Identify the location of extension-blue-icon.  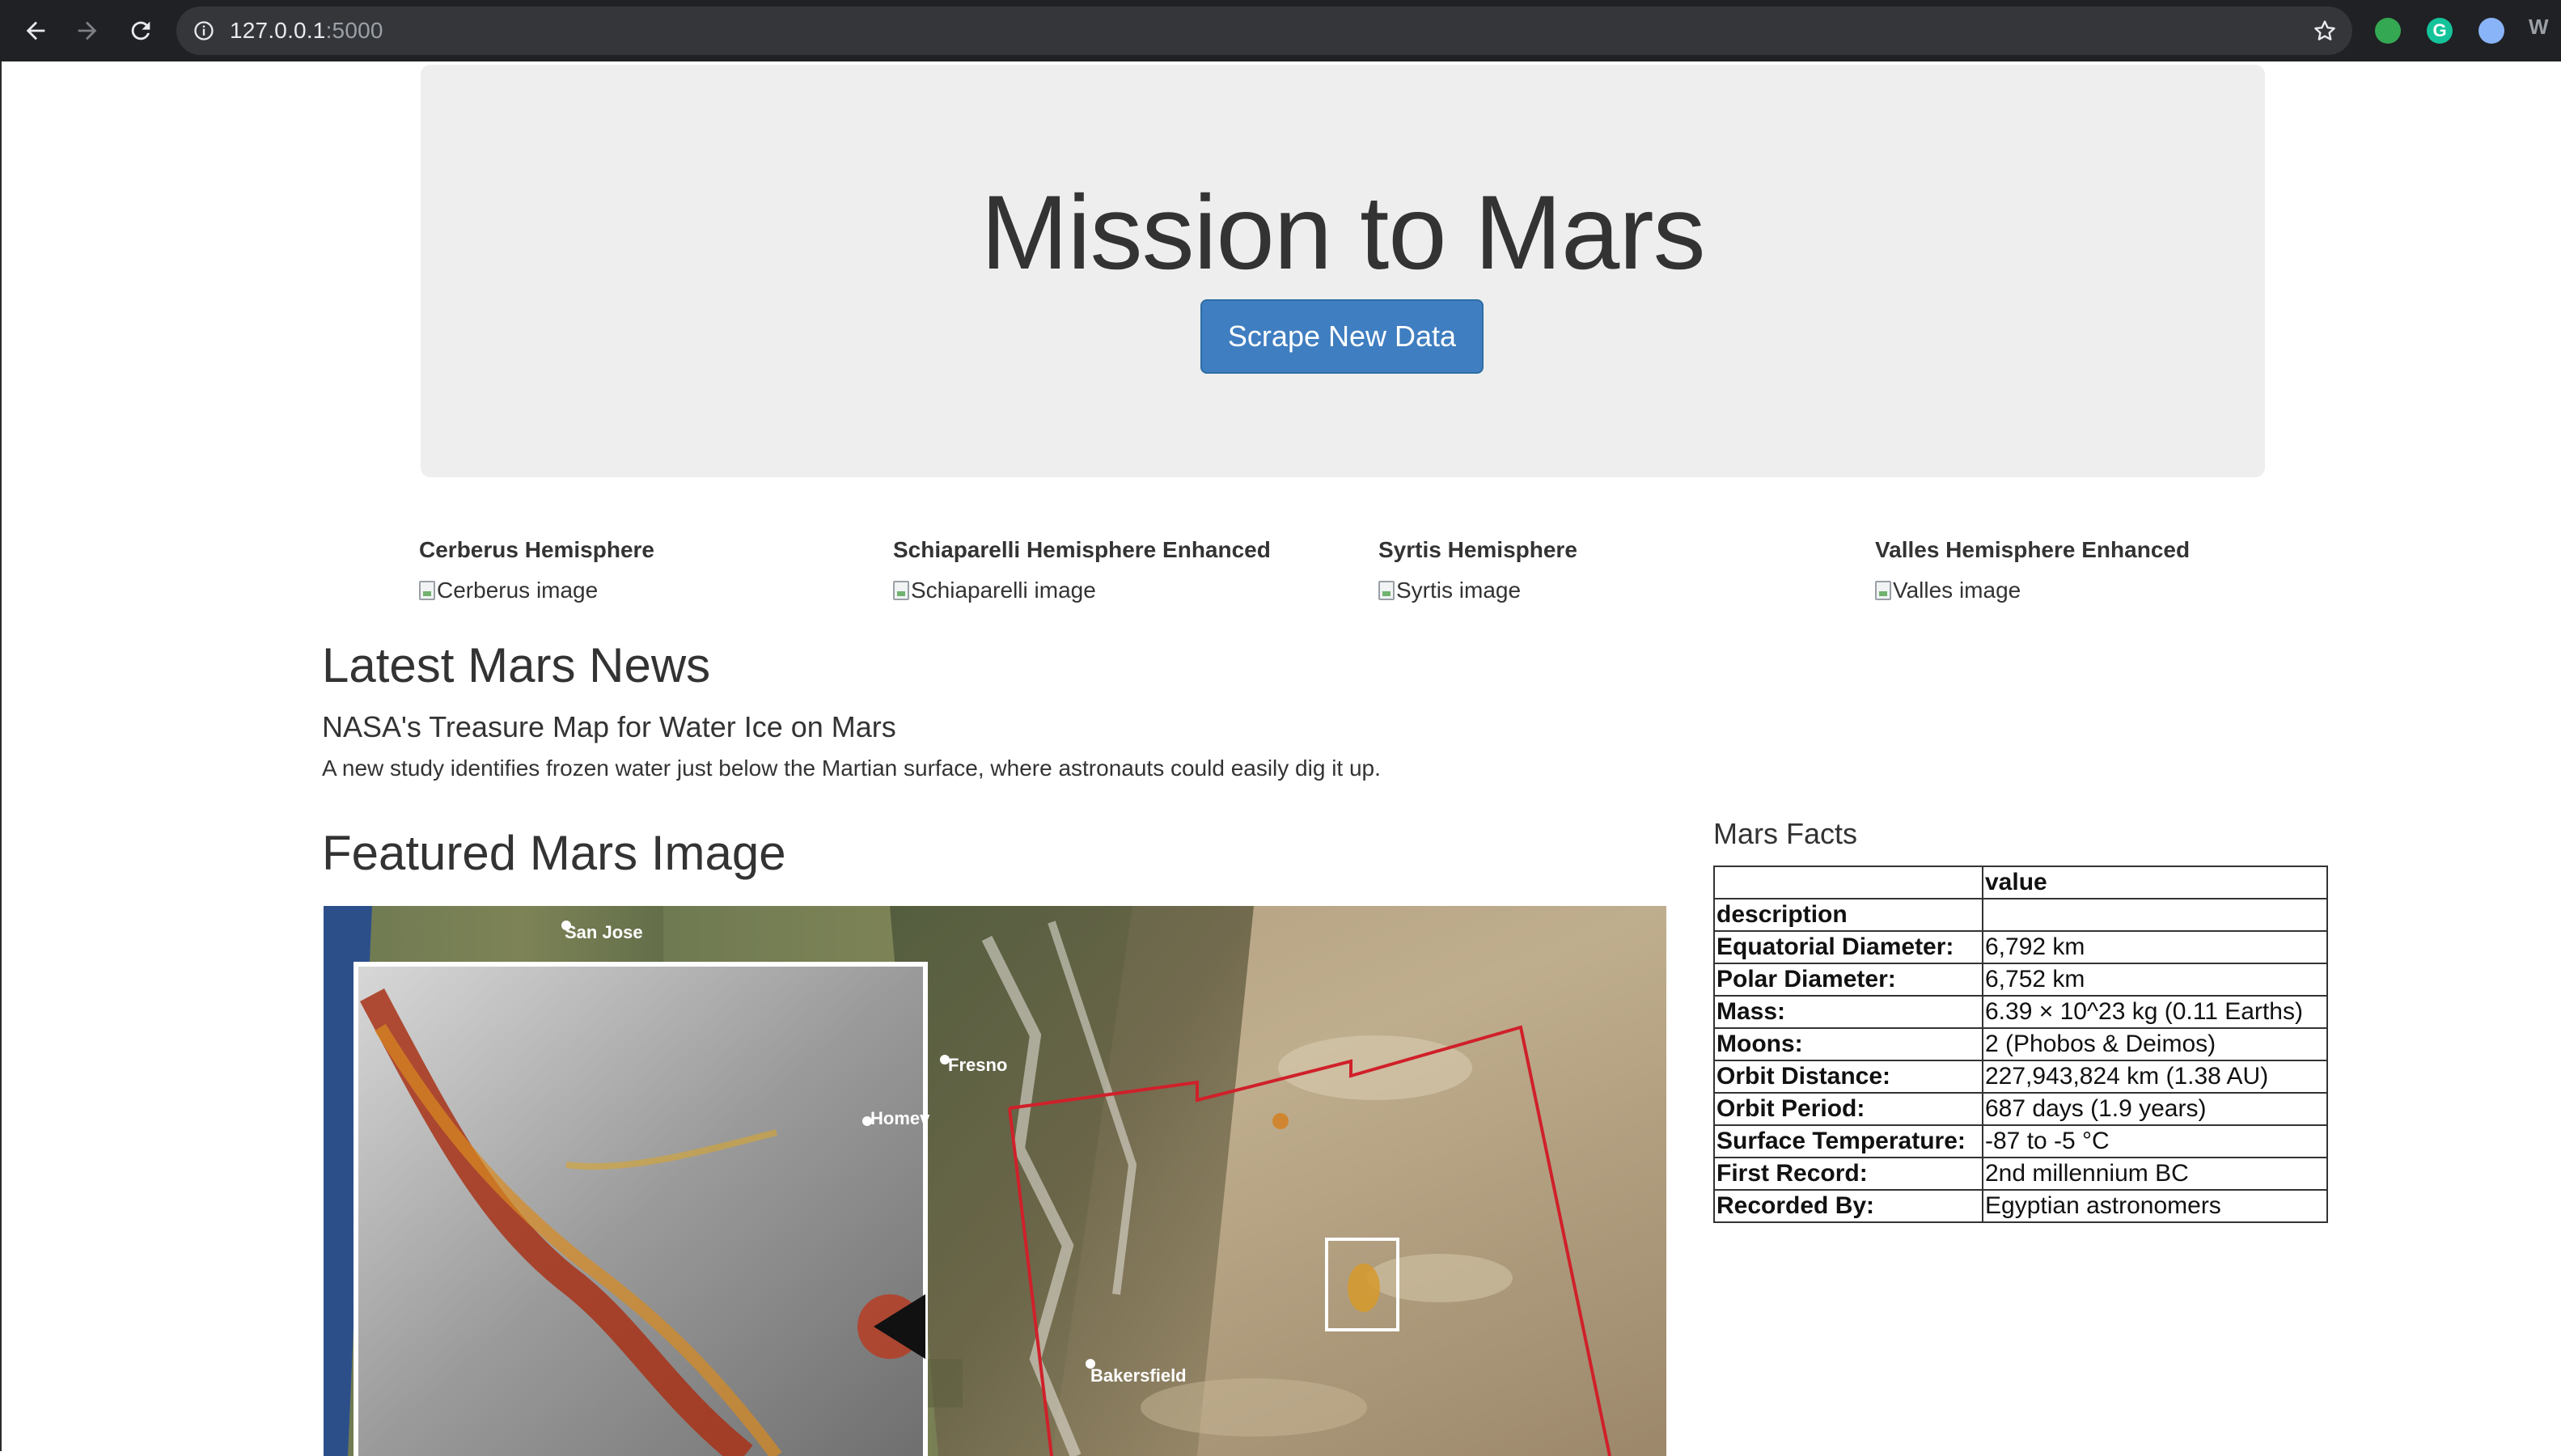
(2491, 31).